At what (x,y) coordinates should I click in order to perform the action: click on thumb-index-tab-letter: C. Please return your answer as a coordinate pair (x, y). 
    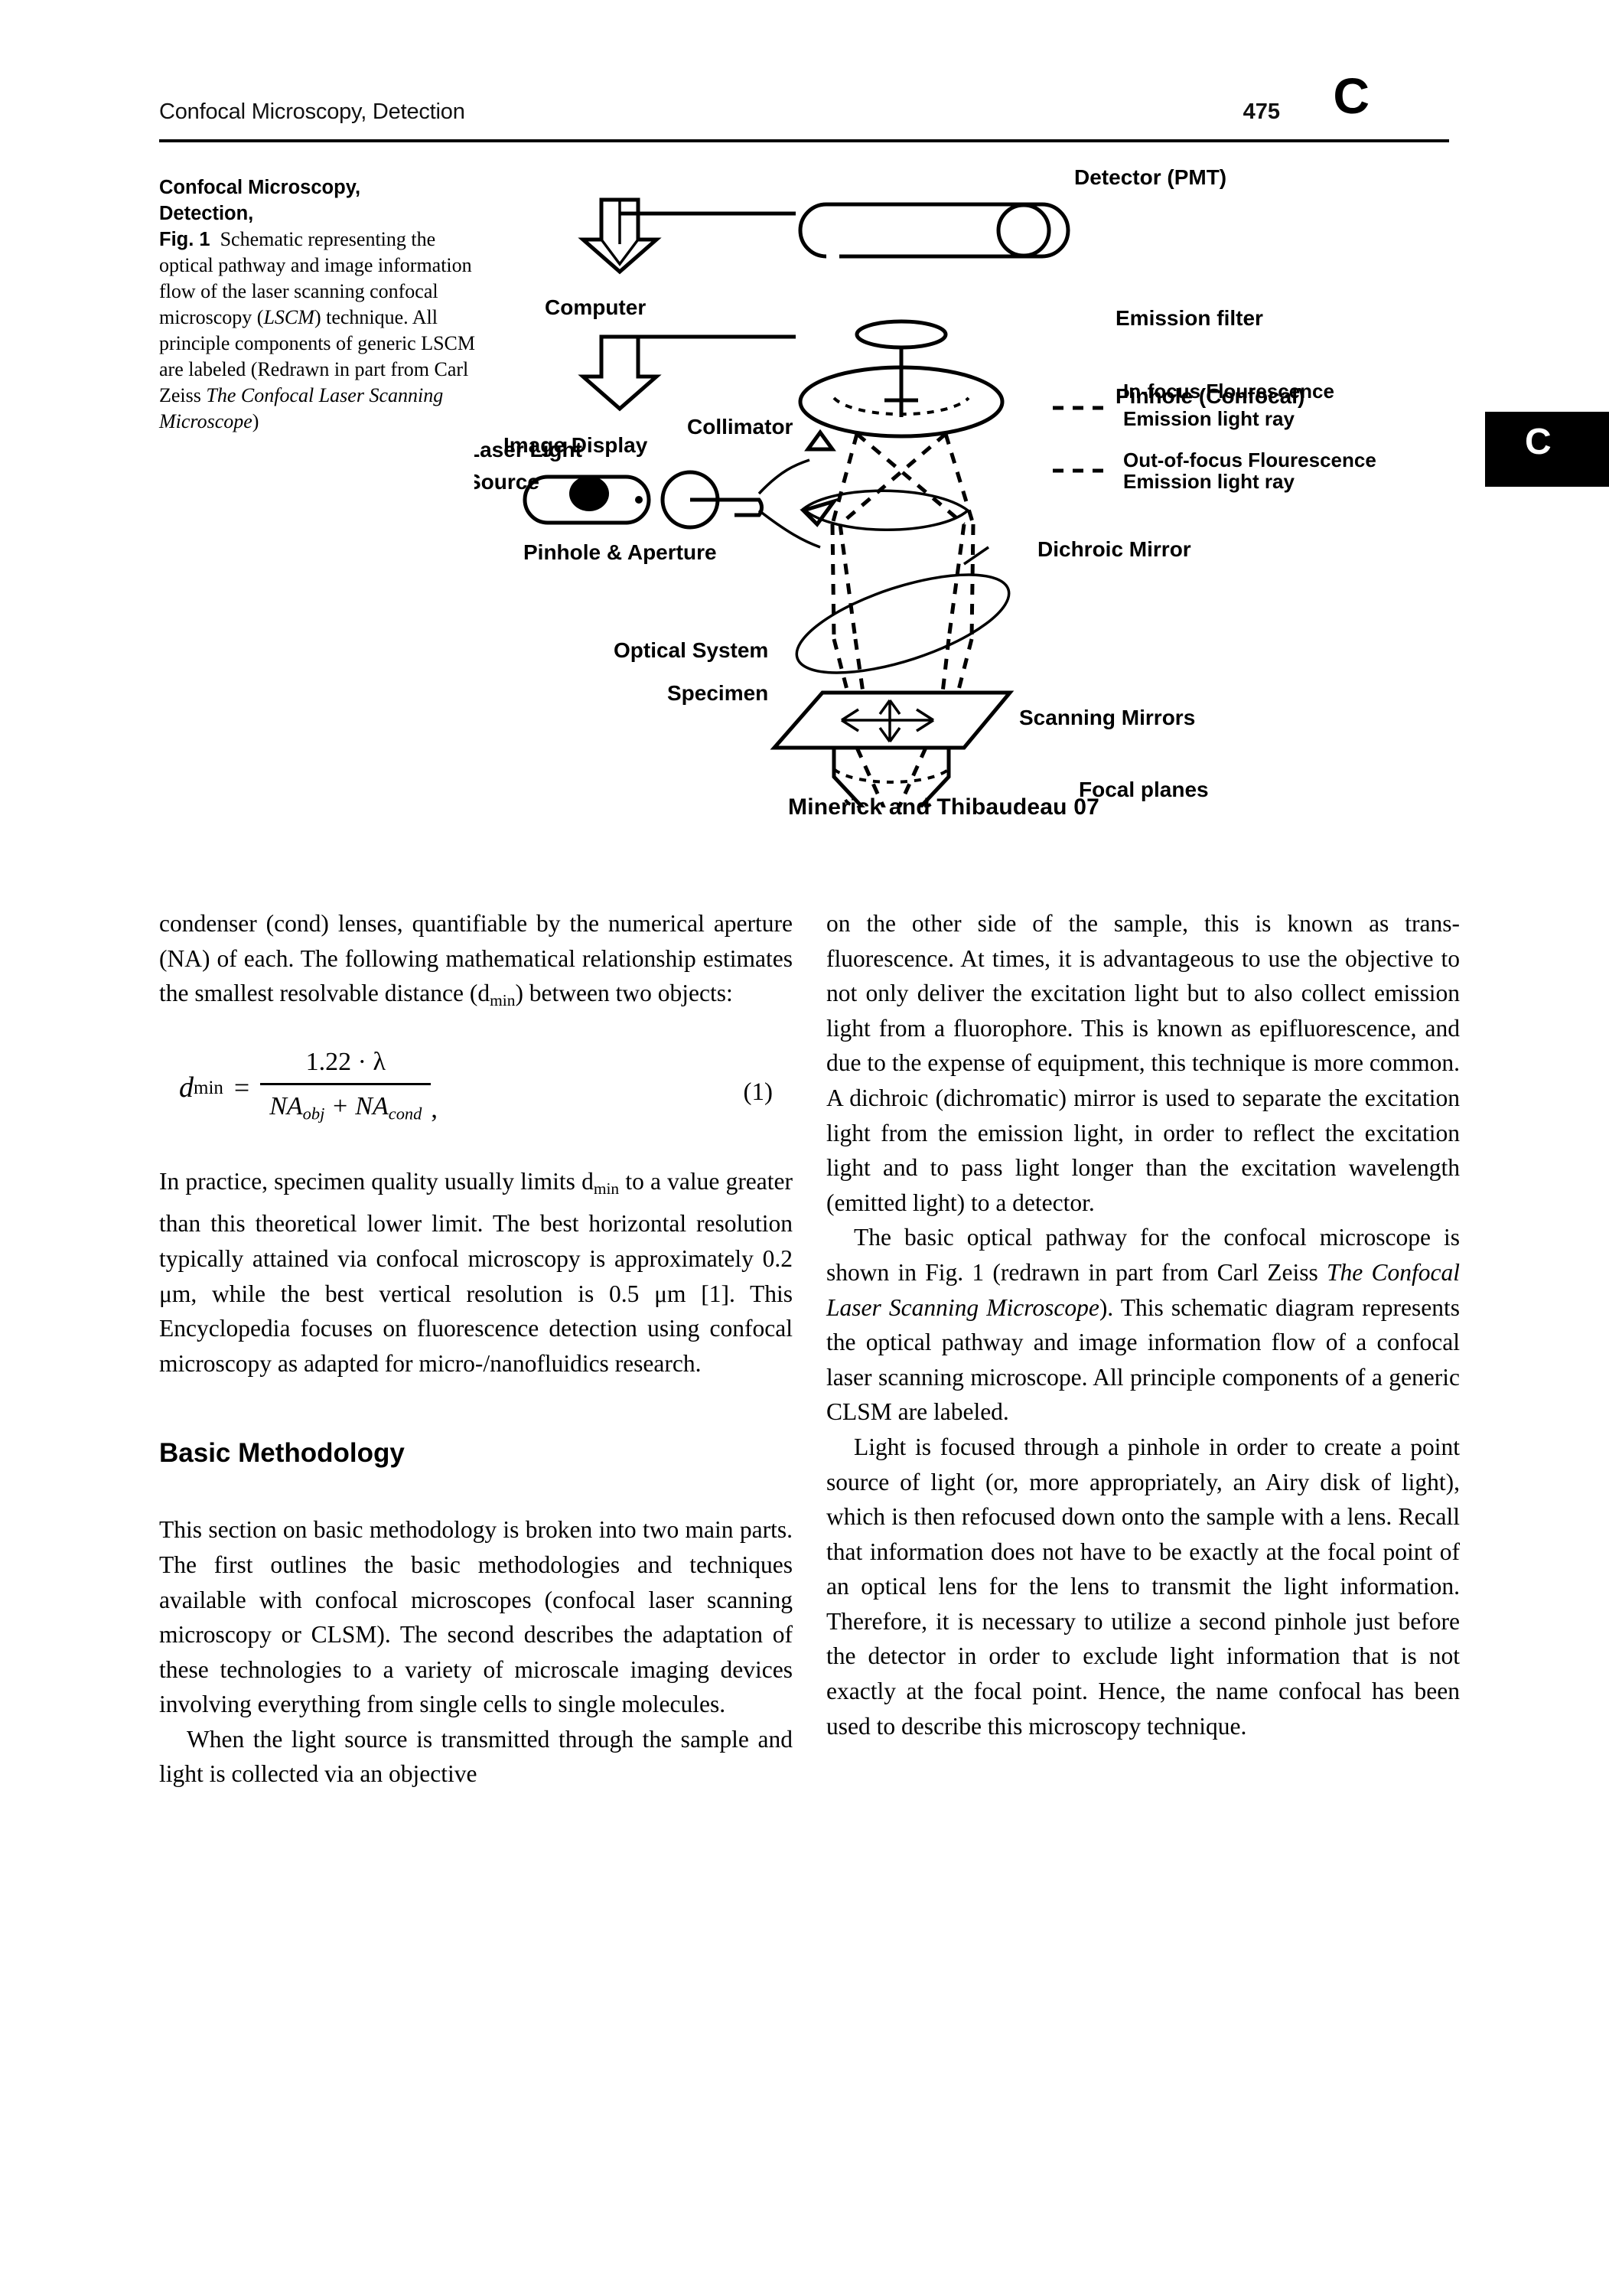
    Looking at the image, I should click on (1538, 442).